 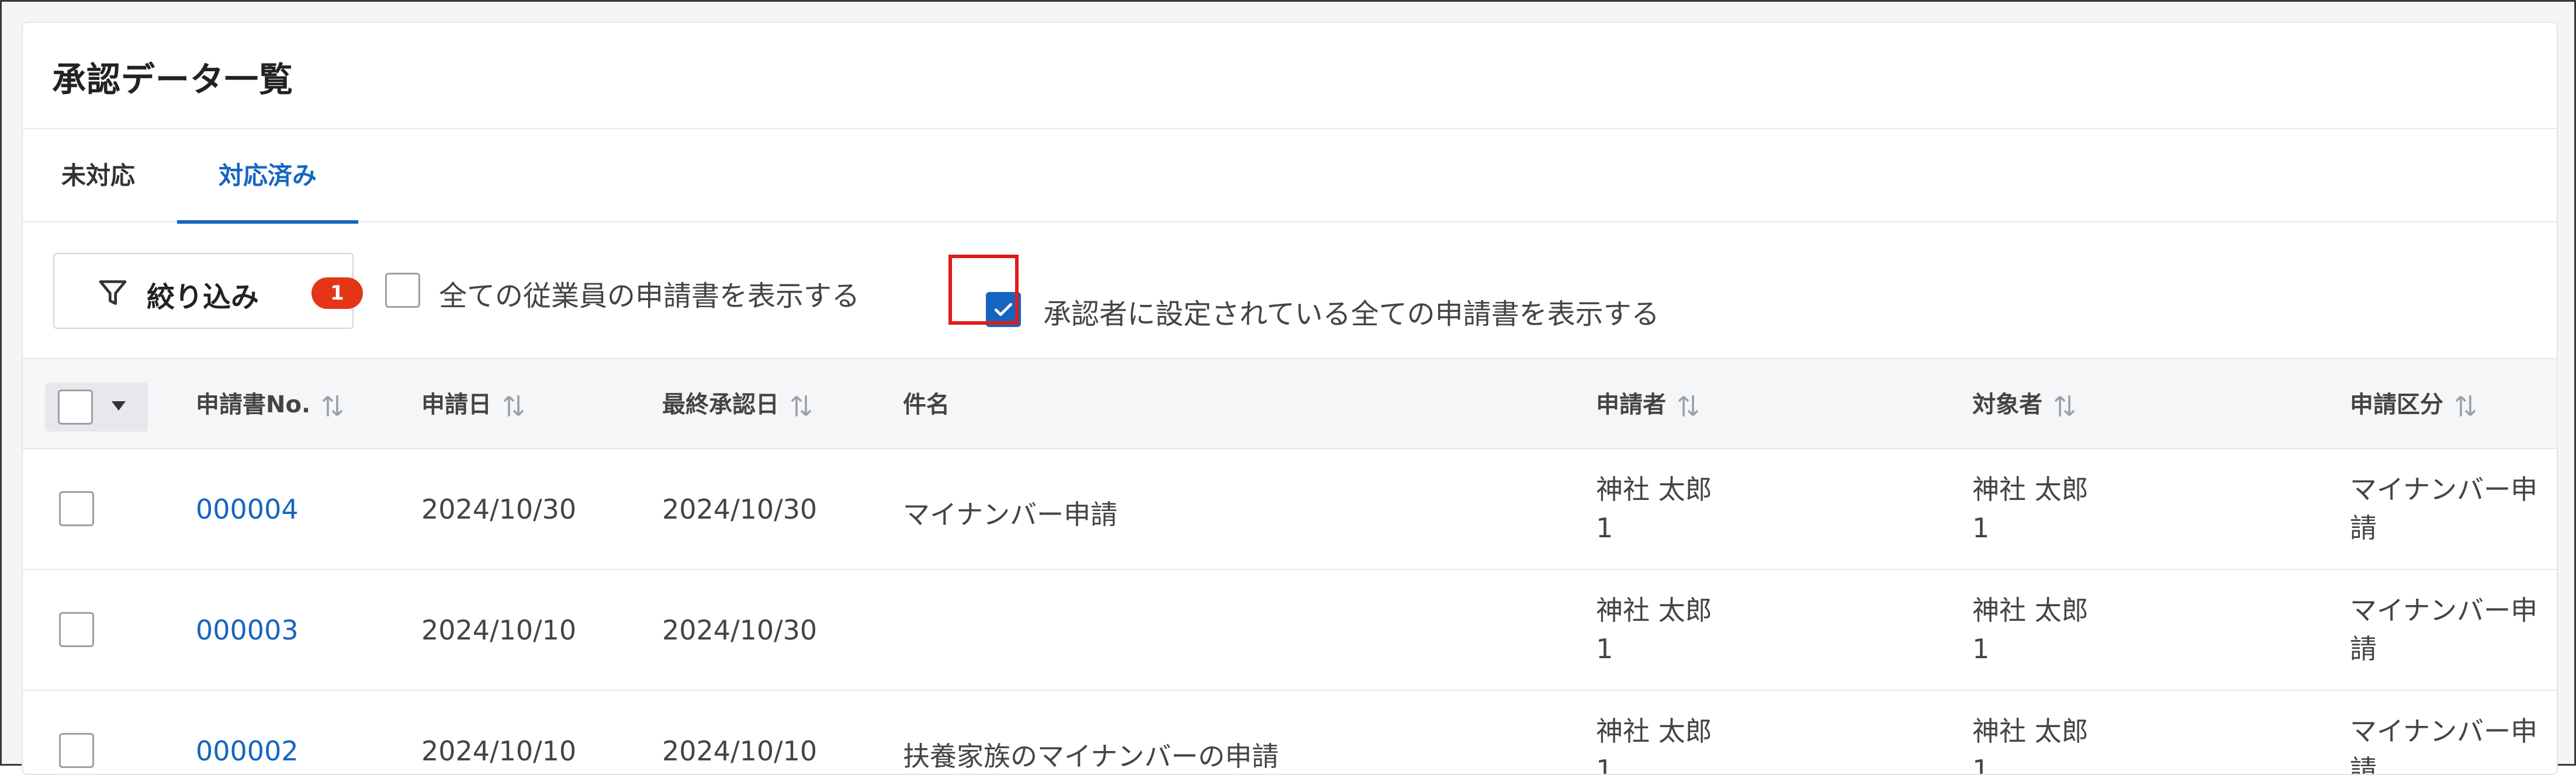 What do you see at coordinates (75, 407) in the screenshot?
I see `select-all-checkbox` at bounding box center [75, 407].